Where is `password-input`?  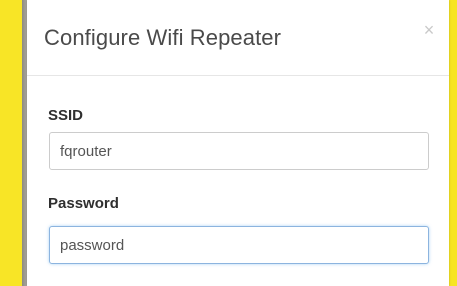 password-input is located at coordinates (239, 245).